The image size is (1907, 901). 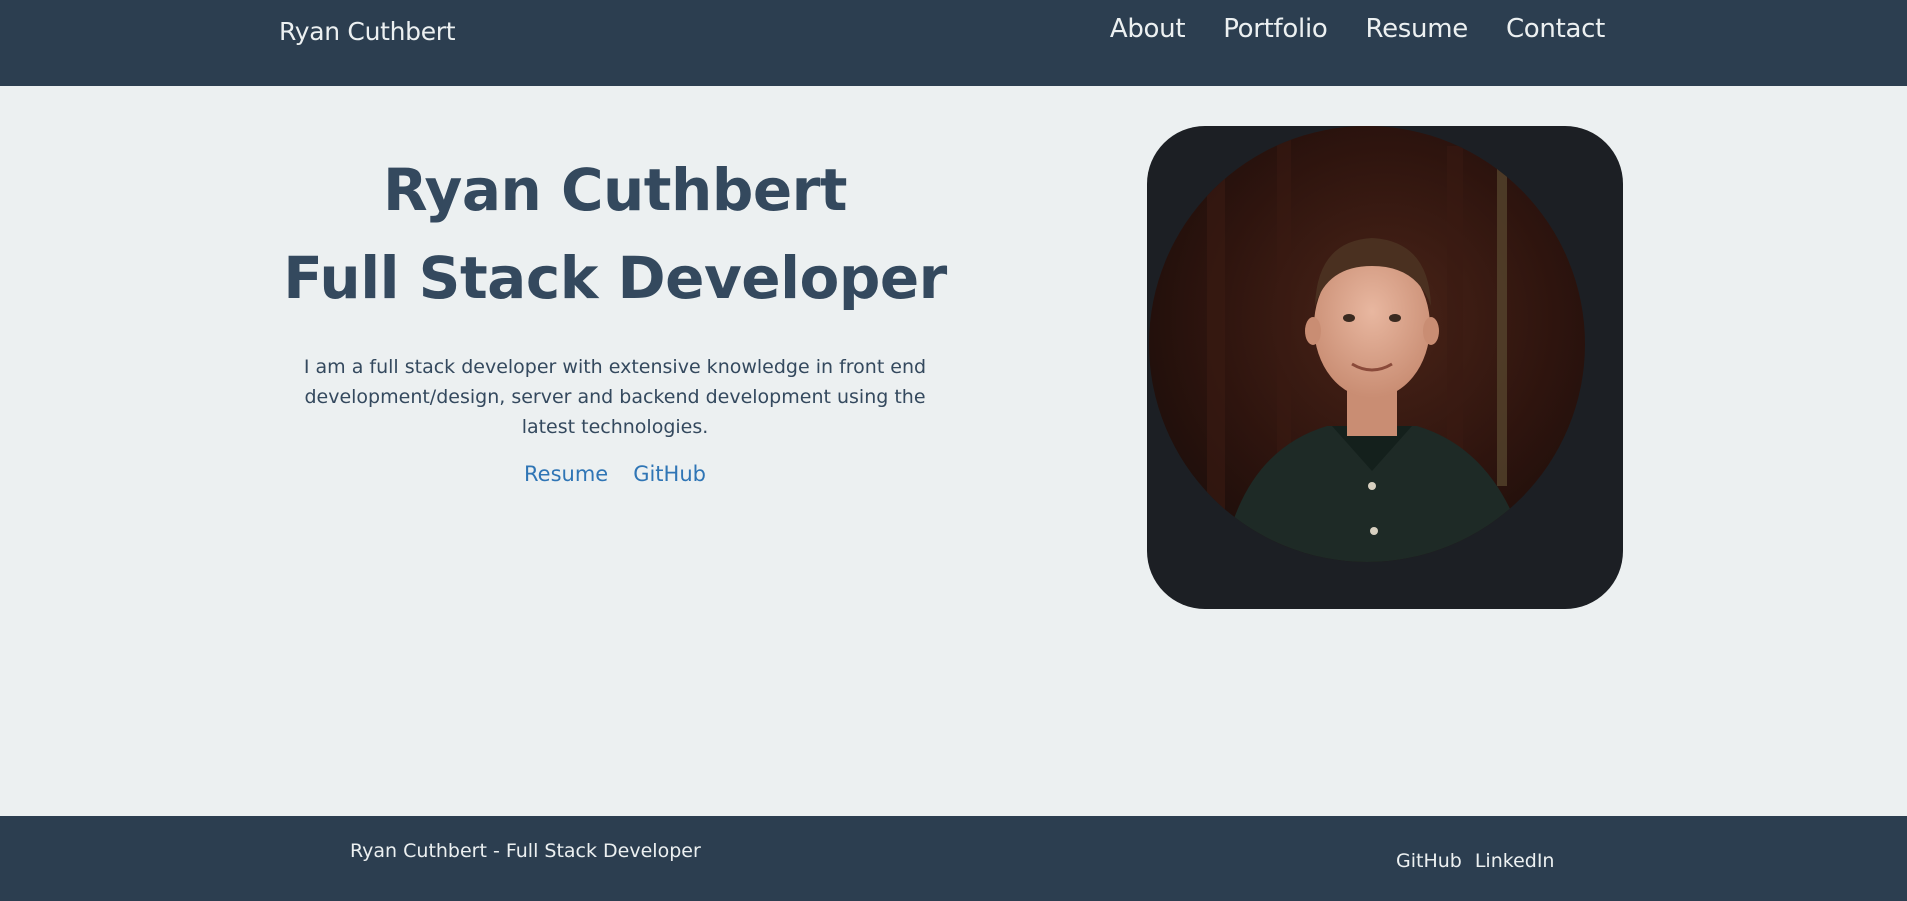 What do you see at coordinates (615, 190) in the screenshot?
I see `hero-name: Ryan Cuthbert` at bounding box center [615, 190].